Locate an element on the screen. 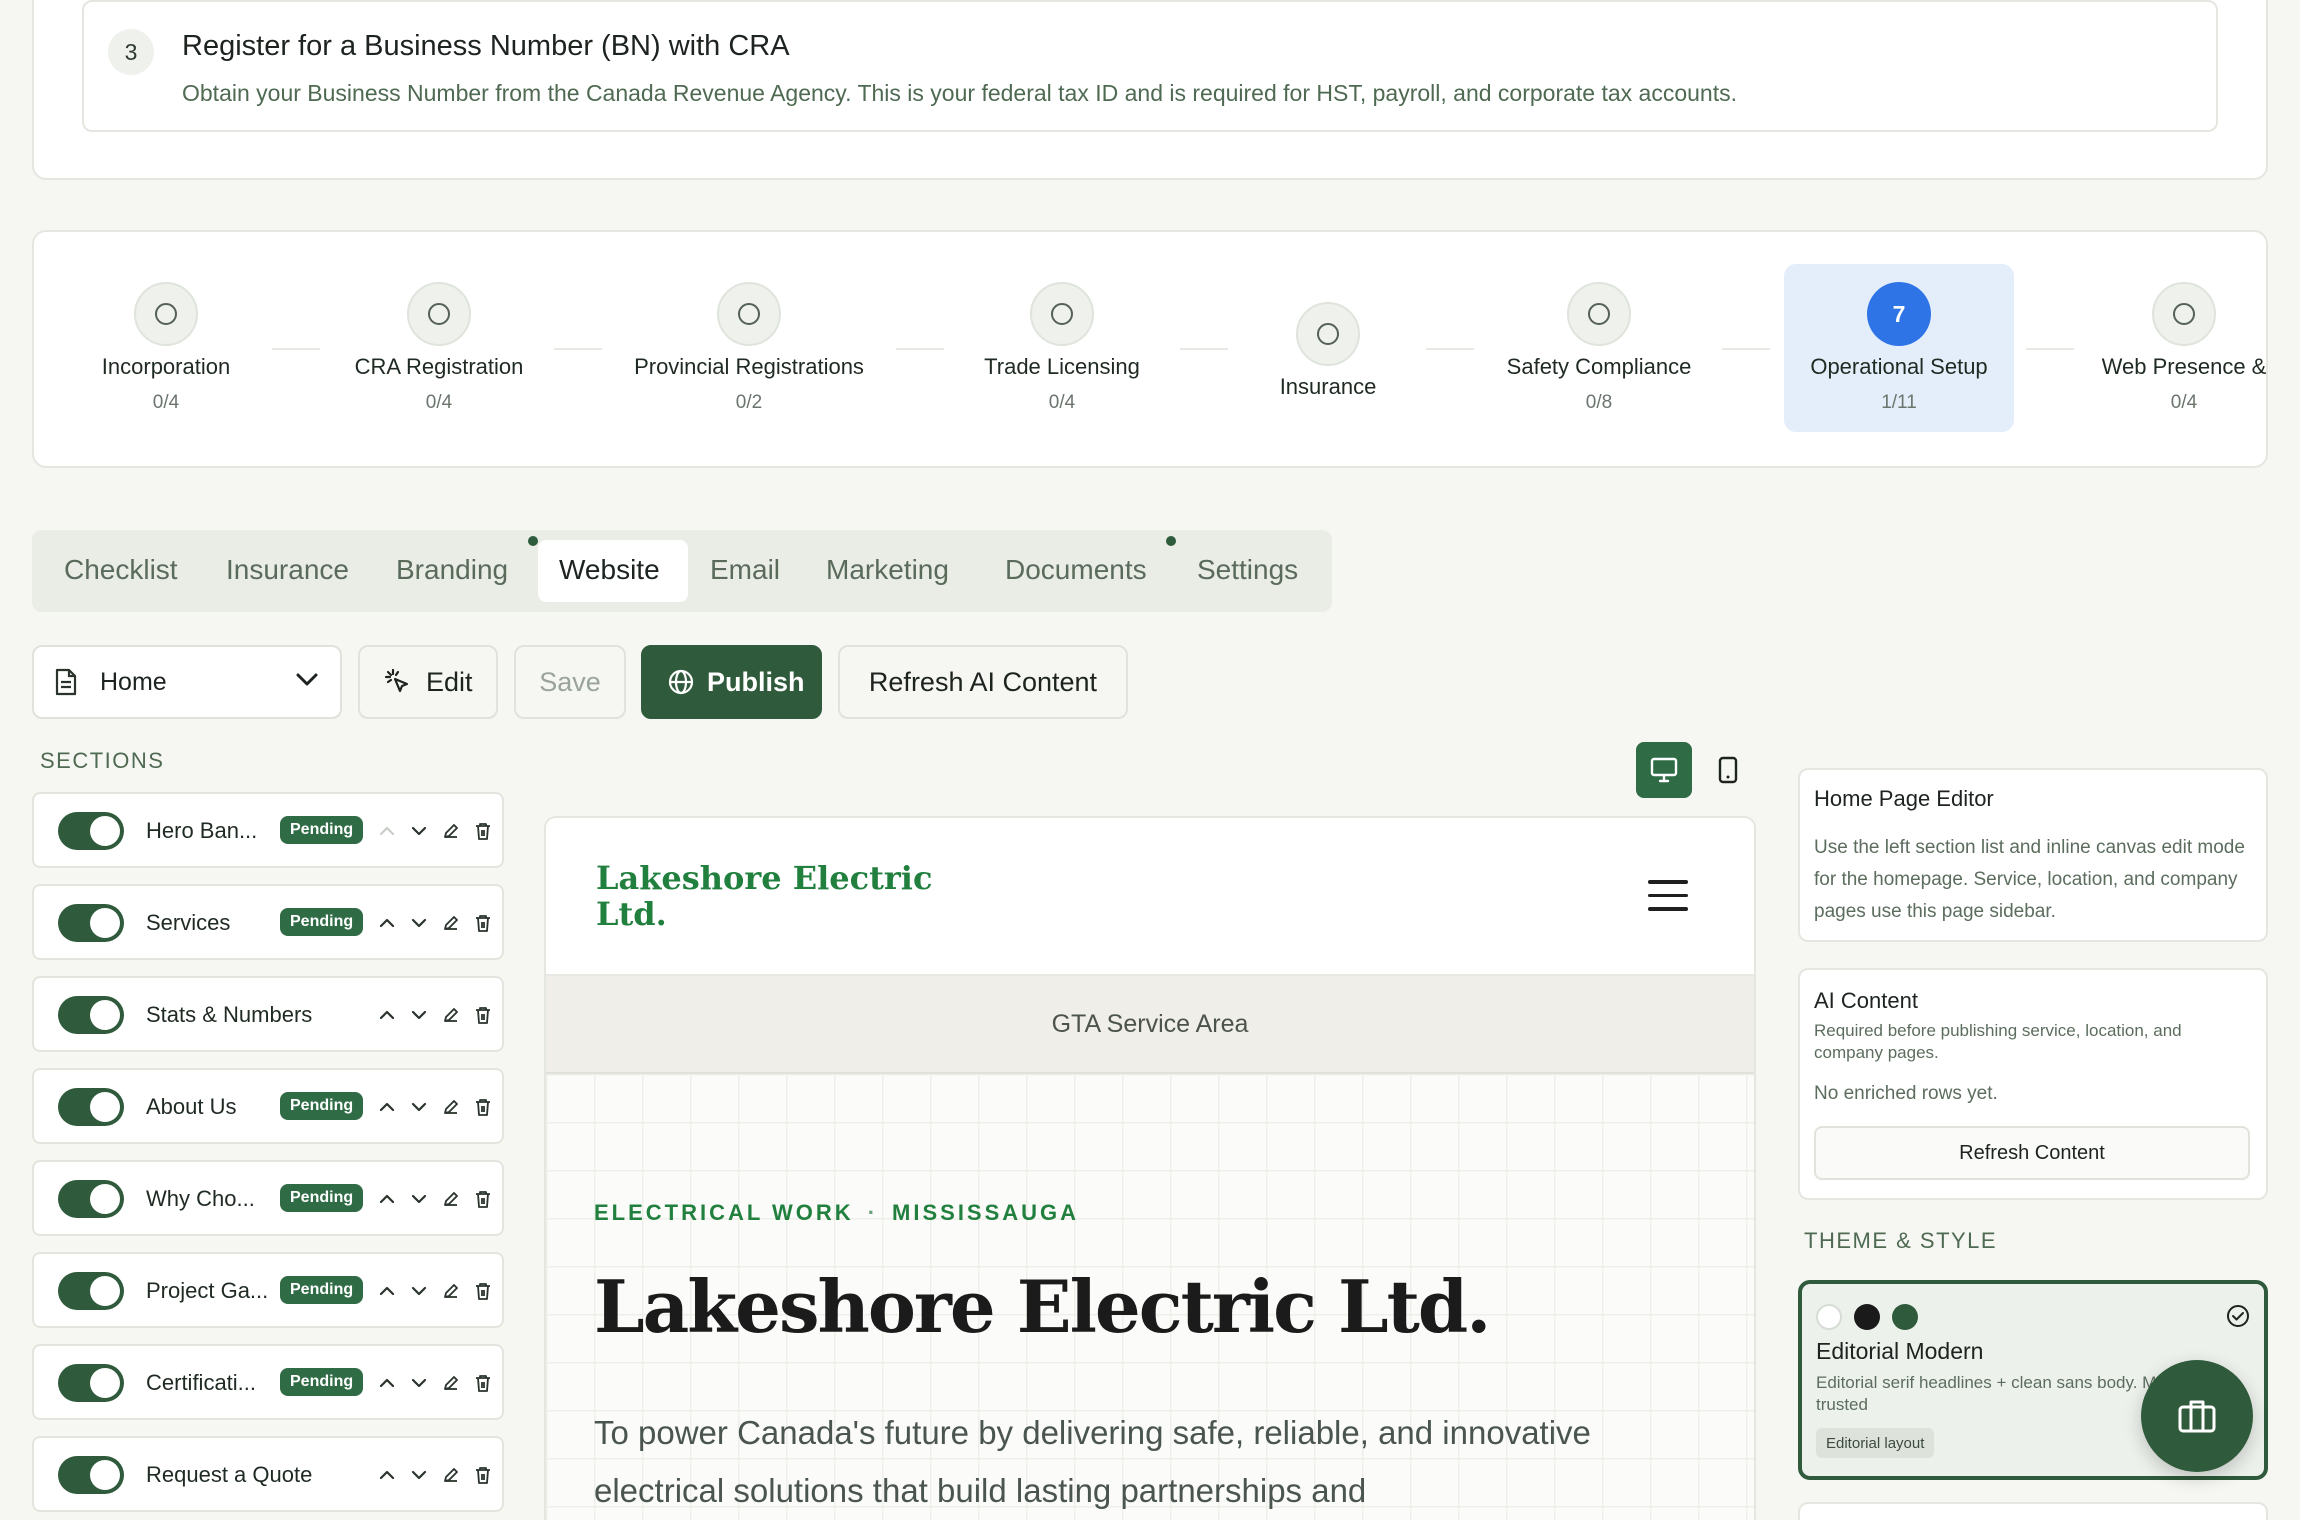 Image resolution: width=2300 pixels, height=1520 pixels. briefcase-icon is located at coordinates (2197, 1416).